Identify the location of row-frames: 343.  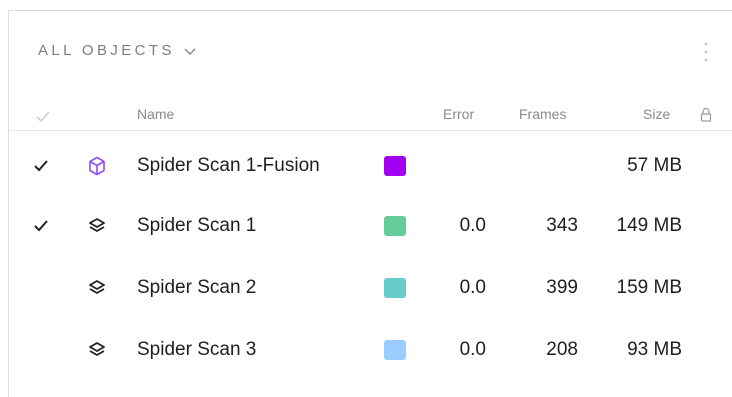
(562, 225).